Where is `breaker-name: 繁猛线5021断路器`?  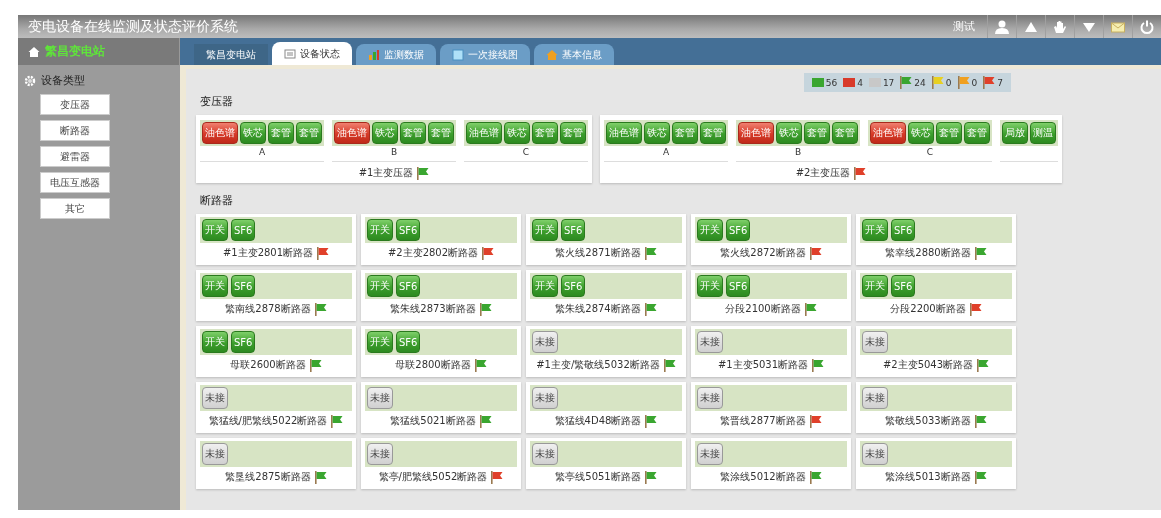
breaker-name: 繁猛线5021断路器 is located at coordinates (433, 421).